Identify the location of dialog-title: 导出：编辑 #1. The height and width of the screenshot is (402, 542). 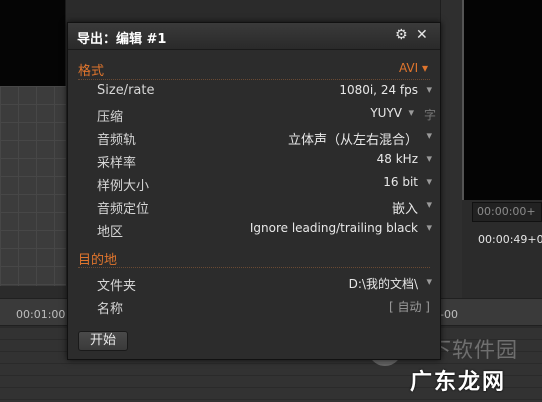
(122, 39).